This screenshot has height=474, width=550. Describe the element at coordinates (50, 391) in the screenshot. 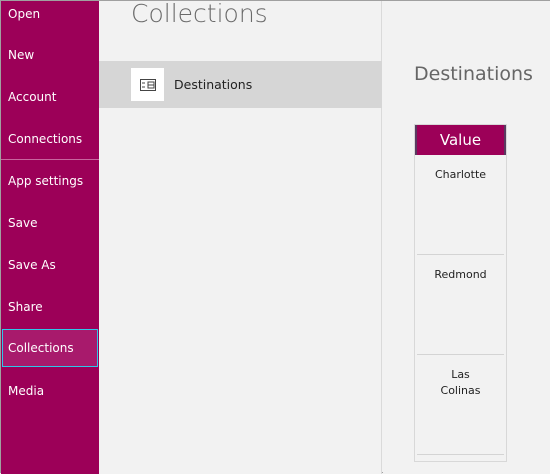

I see `nav-media: Media` at that location.